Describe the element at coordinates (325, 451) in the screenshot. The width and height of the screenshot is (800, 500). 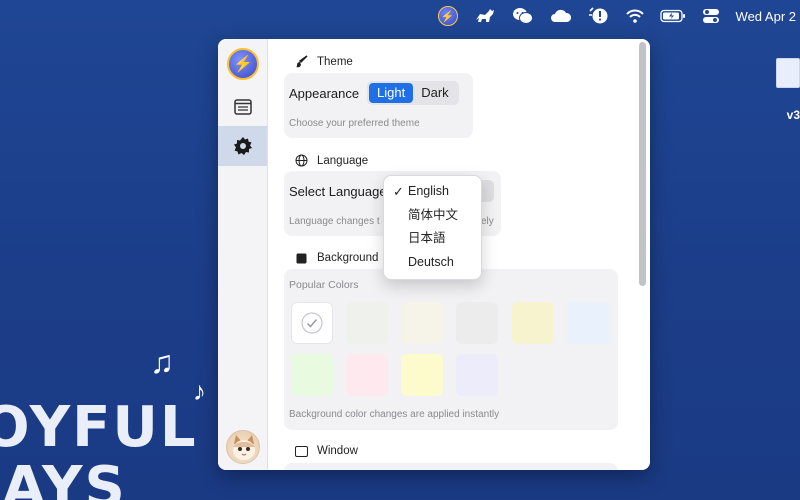
I see `window-section-title: Window` at that location.